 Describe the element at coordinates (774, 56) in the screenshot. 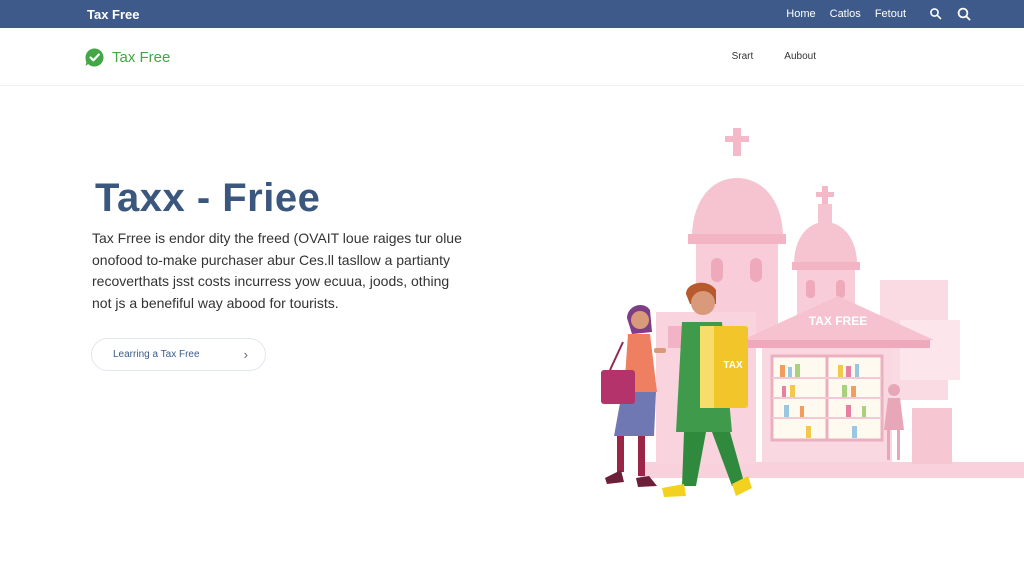

I see `header-nav: Srart Aubout` at that location.